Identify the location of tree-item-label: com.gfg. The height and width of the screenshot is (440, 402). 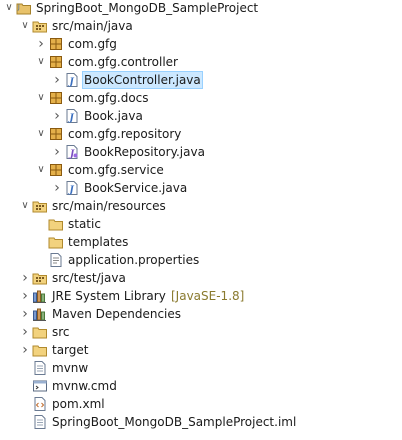
(92, 44).